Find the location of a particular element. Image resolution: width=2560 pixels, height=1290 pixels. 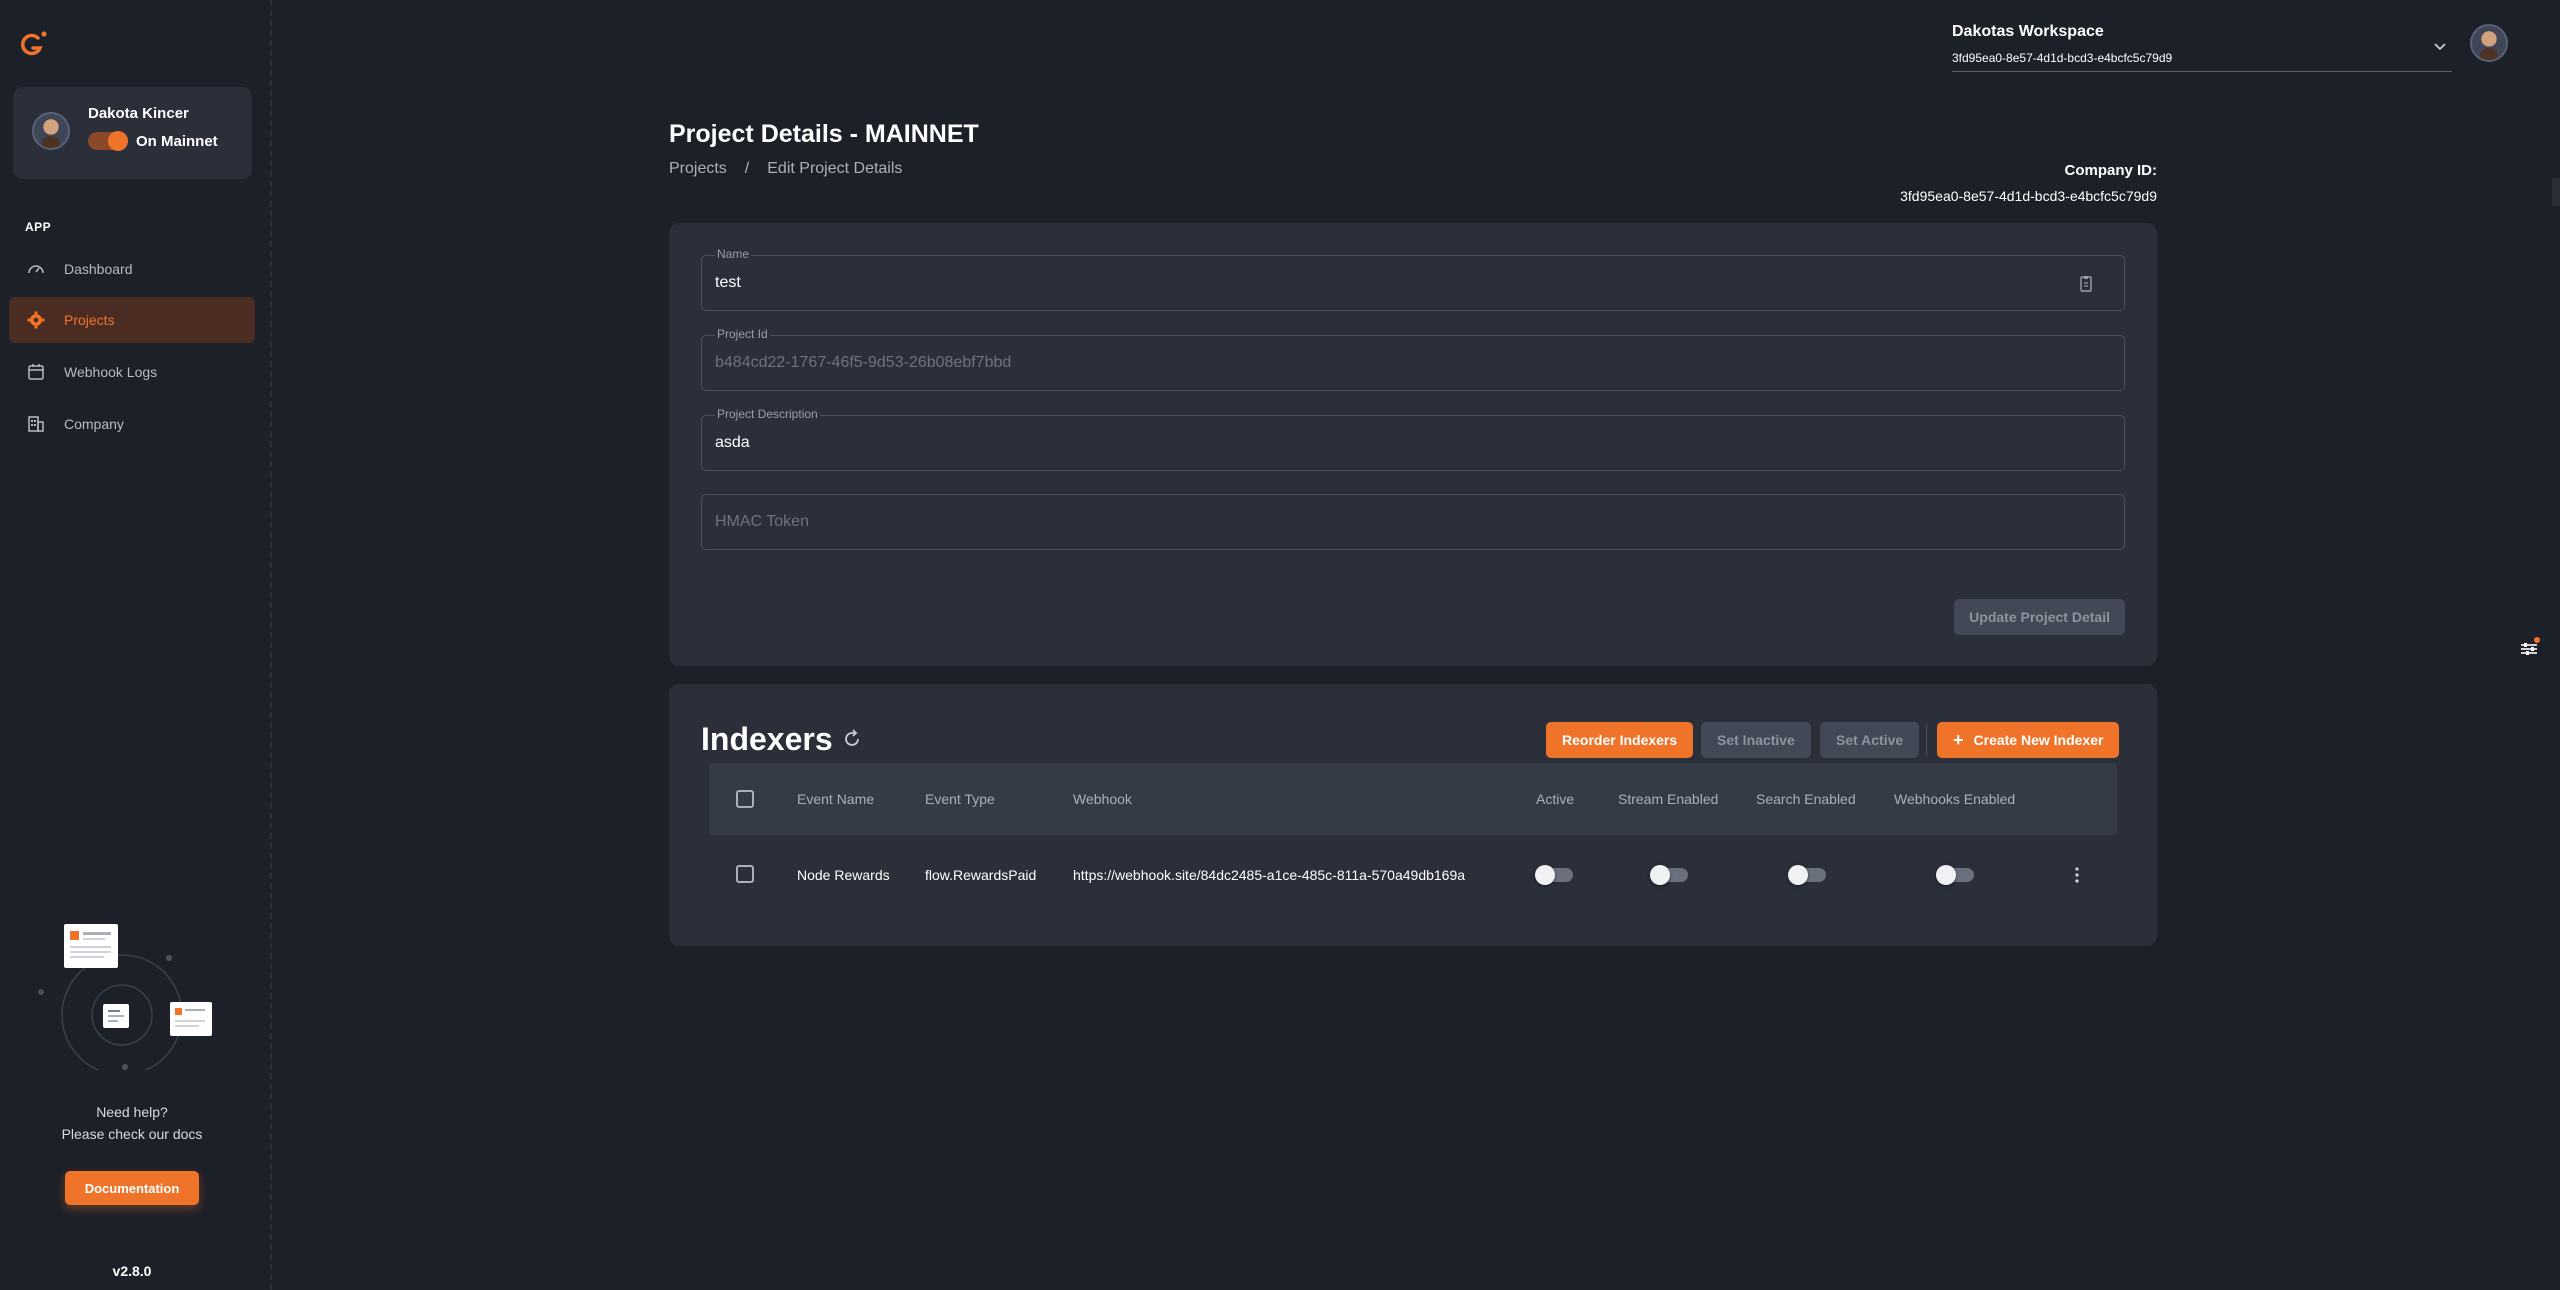

profile-avatar is located at coordinates (2489, 43).